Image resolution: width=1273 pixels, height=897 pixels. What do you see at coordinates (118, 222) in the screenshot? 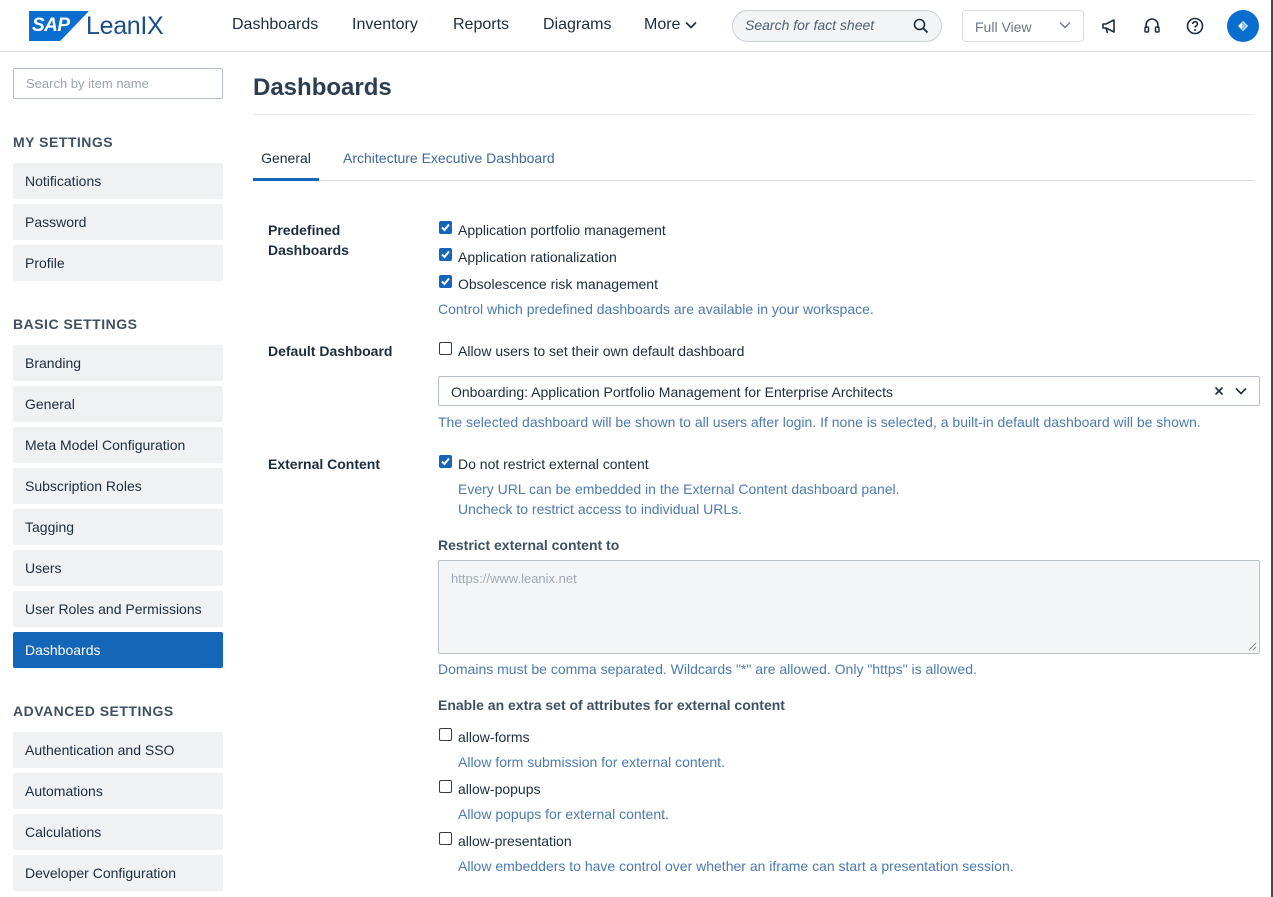
I see `sidebar-item-password: Password` at bounding box center [118, 222].